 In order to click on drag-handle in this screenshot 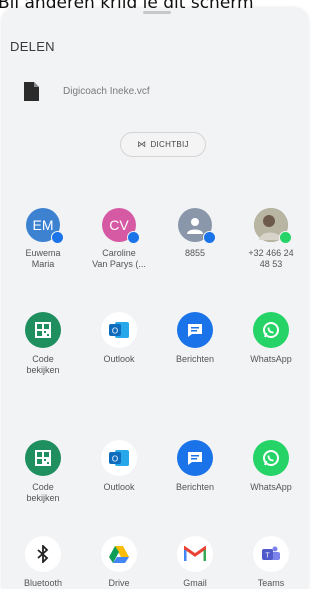, I will do `click(157, 12)`.